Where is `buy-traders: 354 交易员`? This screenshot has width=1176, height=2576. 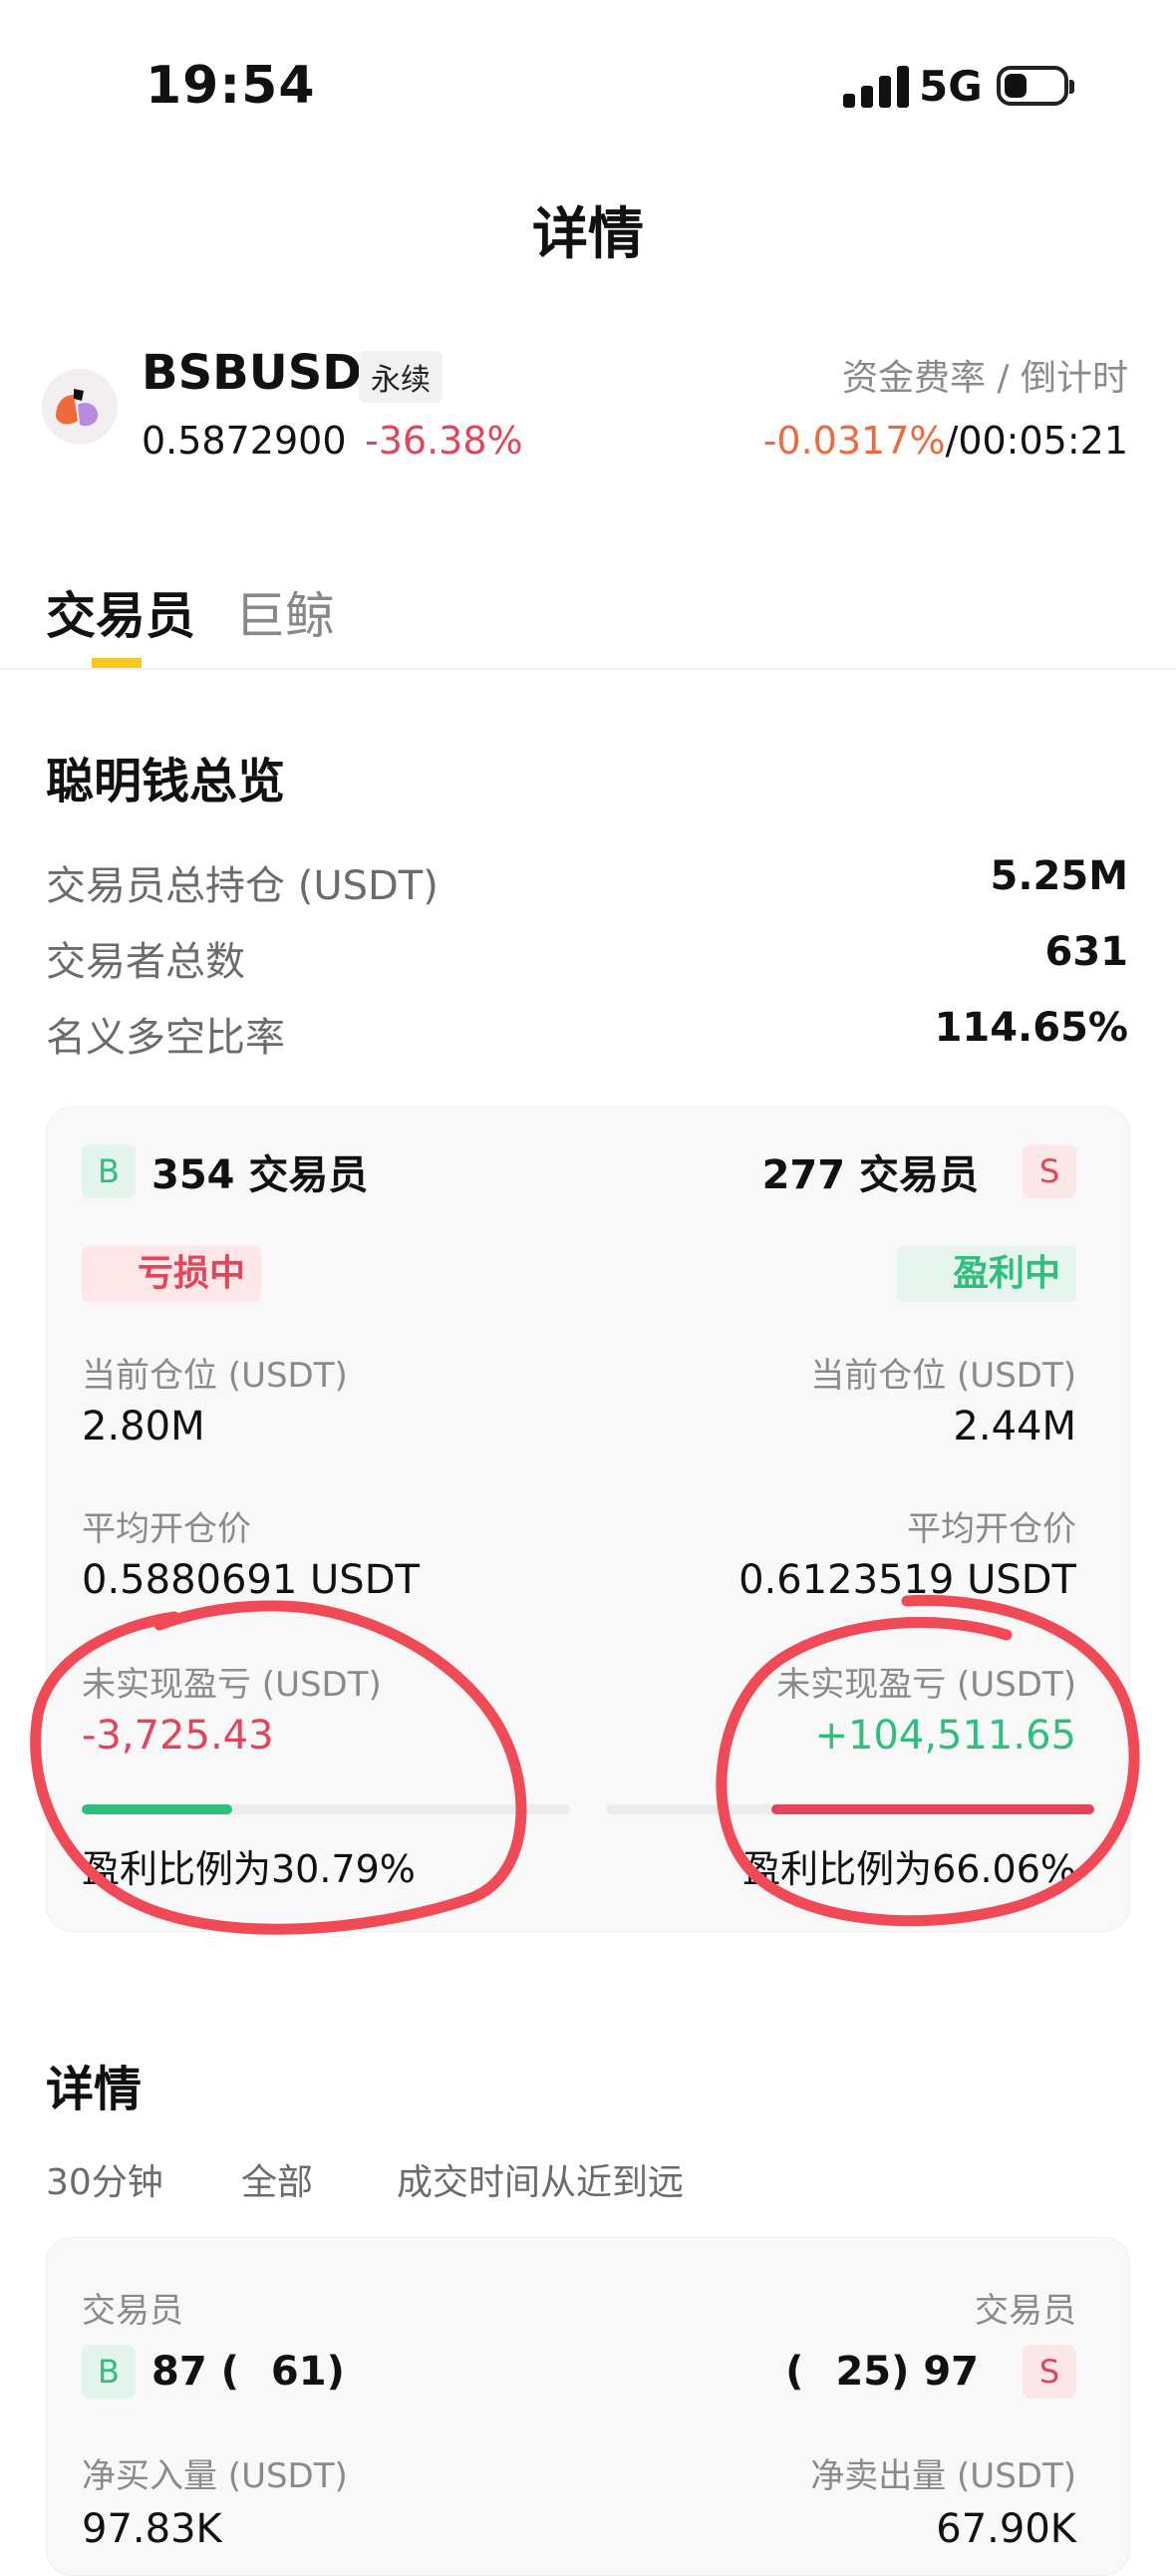 buy-traders: 354 交易员 is located at coordinates (260, 1175).